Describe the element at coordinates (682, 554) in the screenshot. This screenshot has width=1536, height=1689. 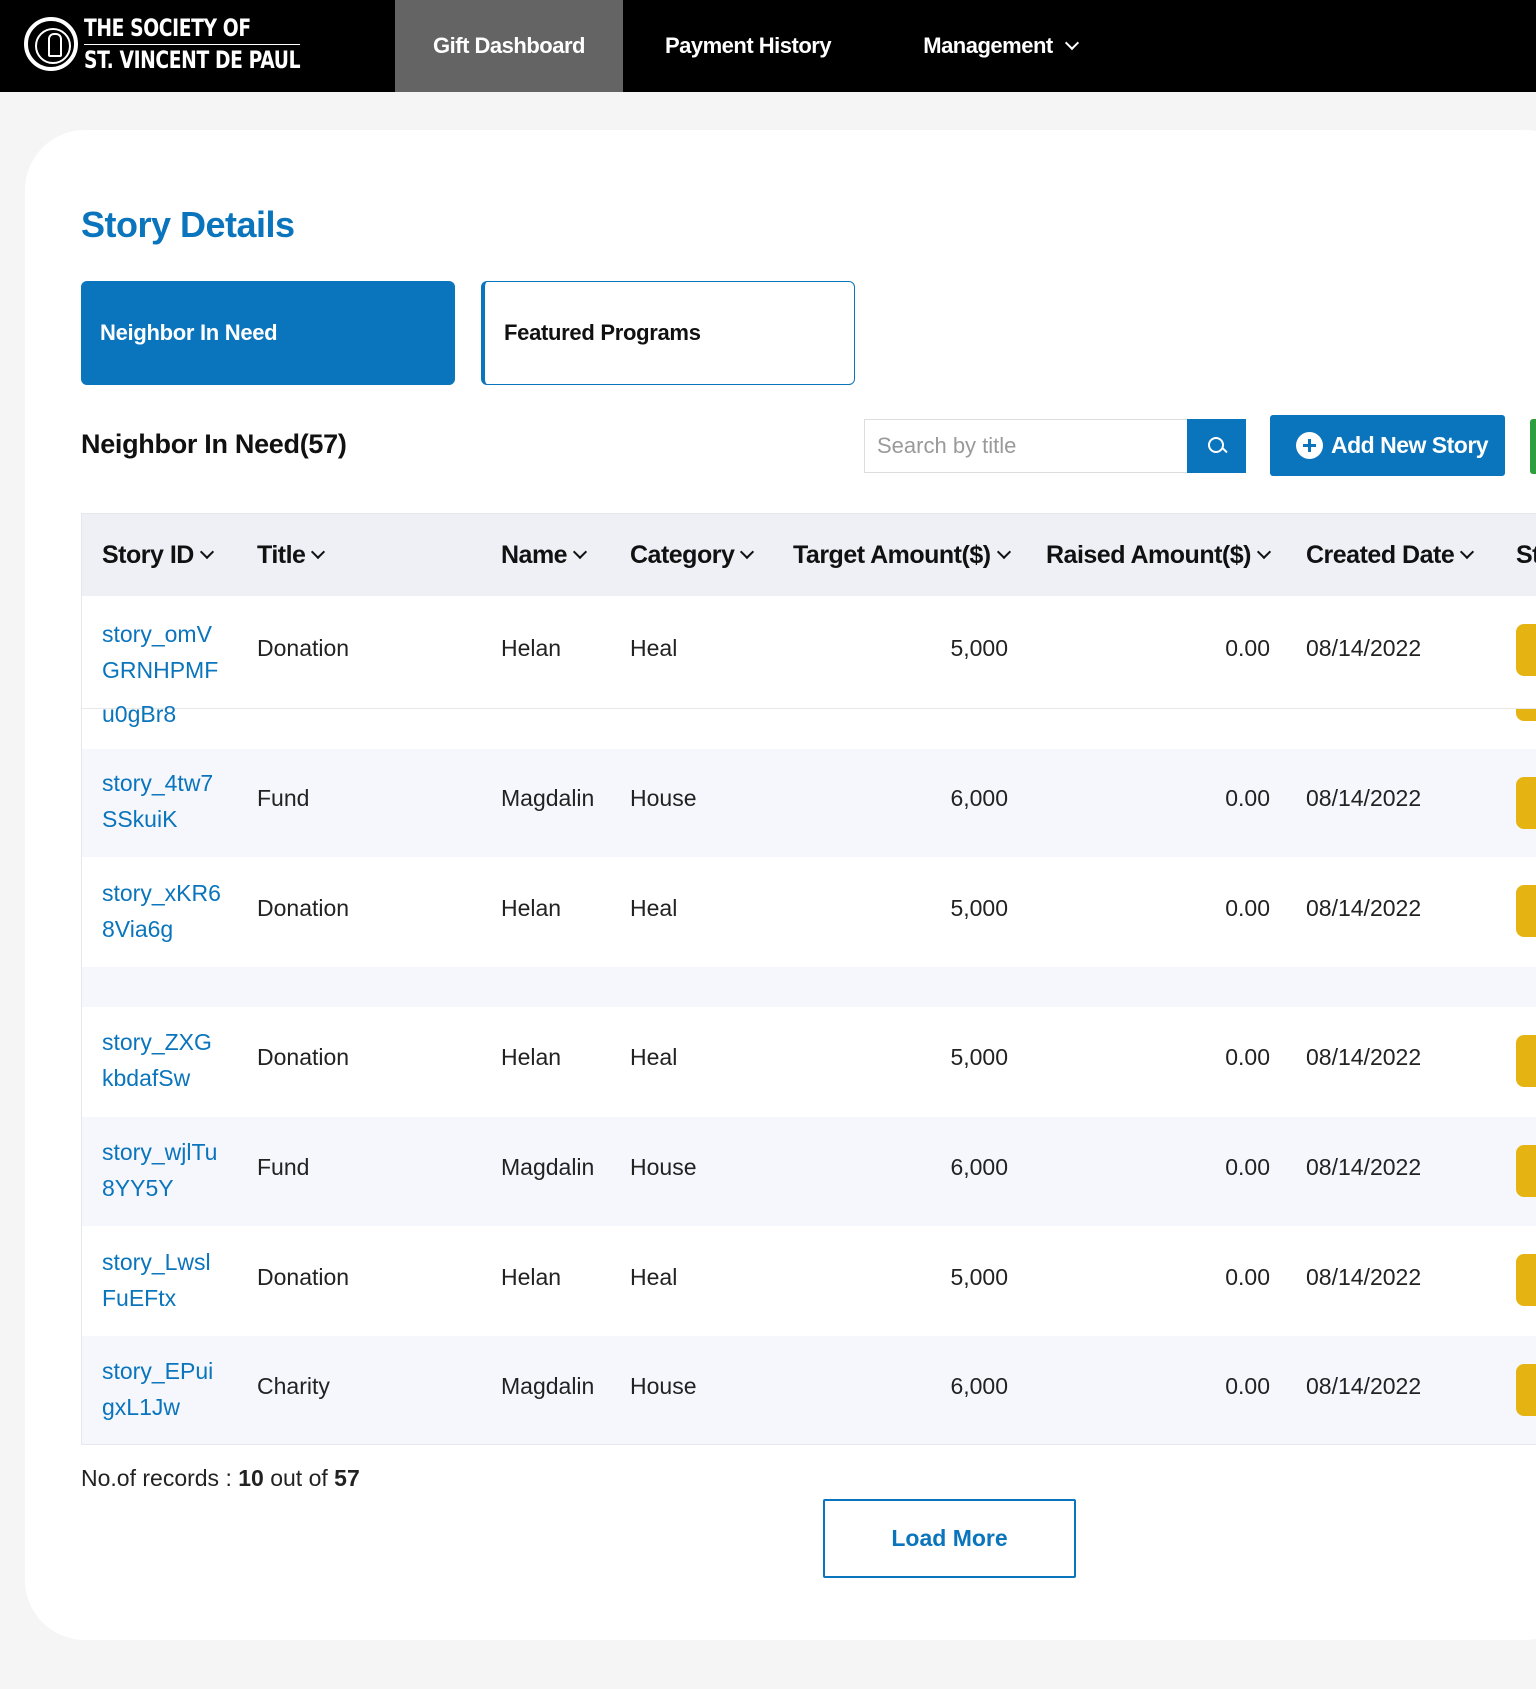
I see `column-label: Category` at that location.